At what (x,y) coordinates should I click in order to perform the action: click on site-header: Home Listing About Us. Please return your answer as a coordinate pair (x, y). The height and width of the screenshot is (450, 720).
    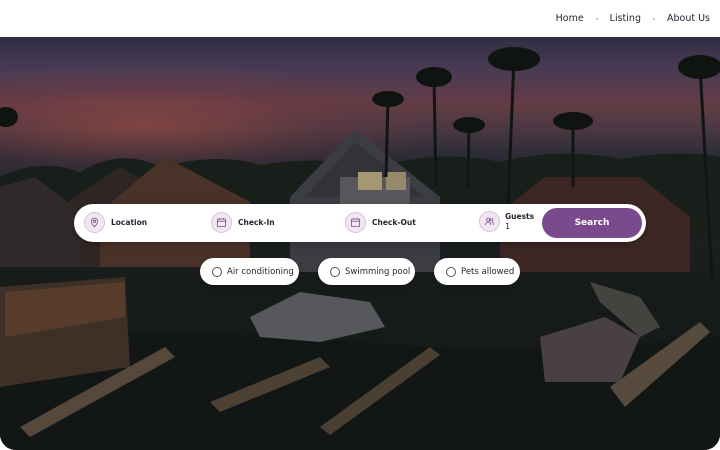
    Looking at the image, I should click on (360, 18).